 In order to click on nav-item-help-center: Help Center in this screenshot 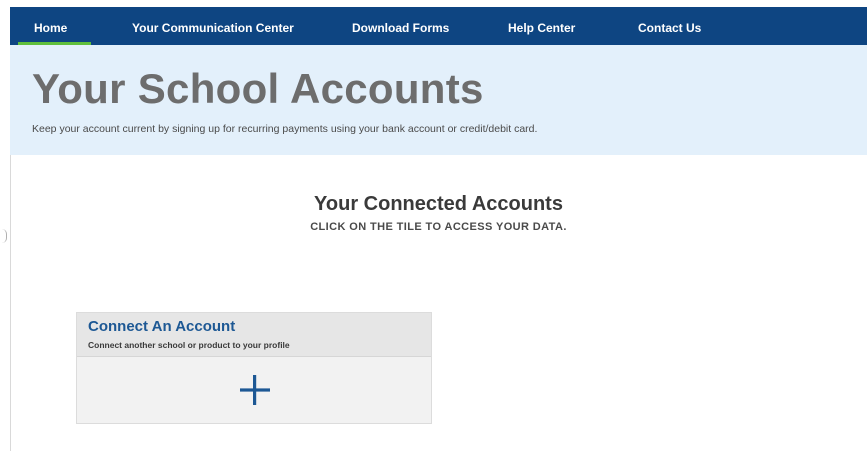, I will do `click(541, 26)`.